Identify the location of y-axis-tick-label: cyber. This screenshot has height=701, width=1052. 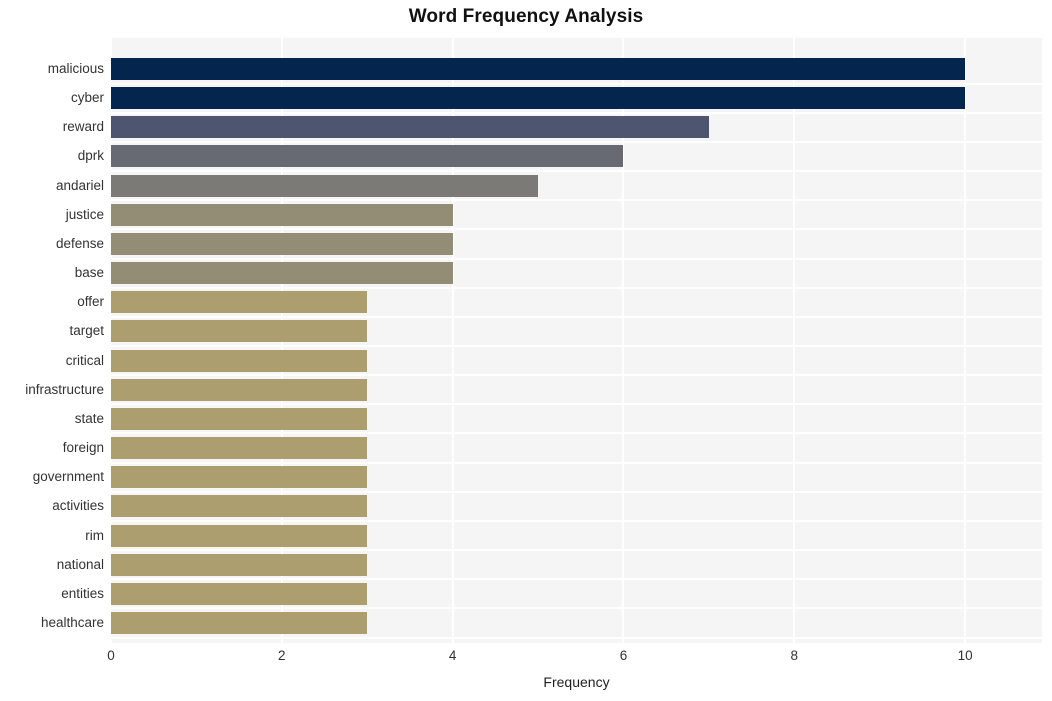
(87, 98).